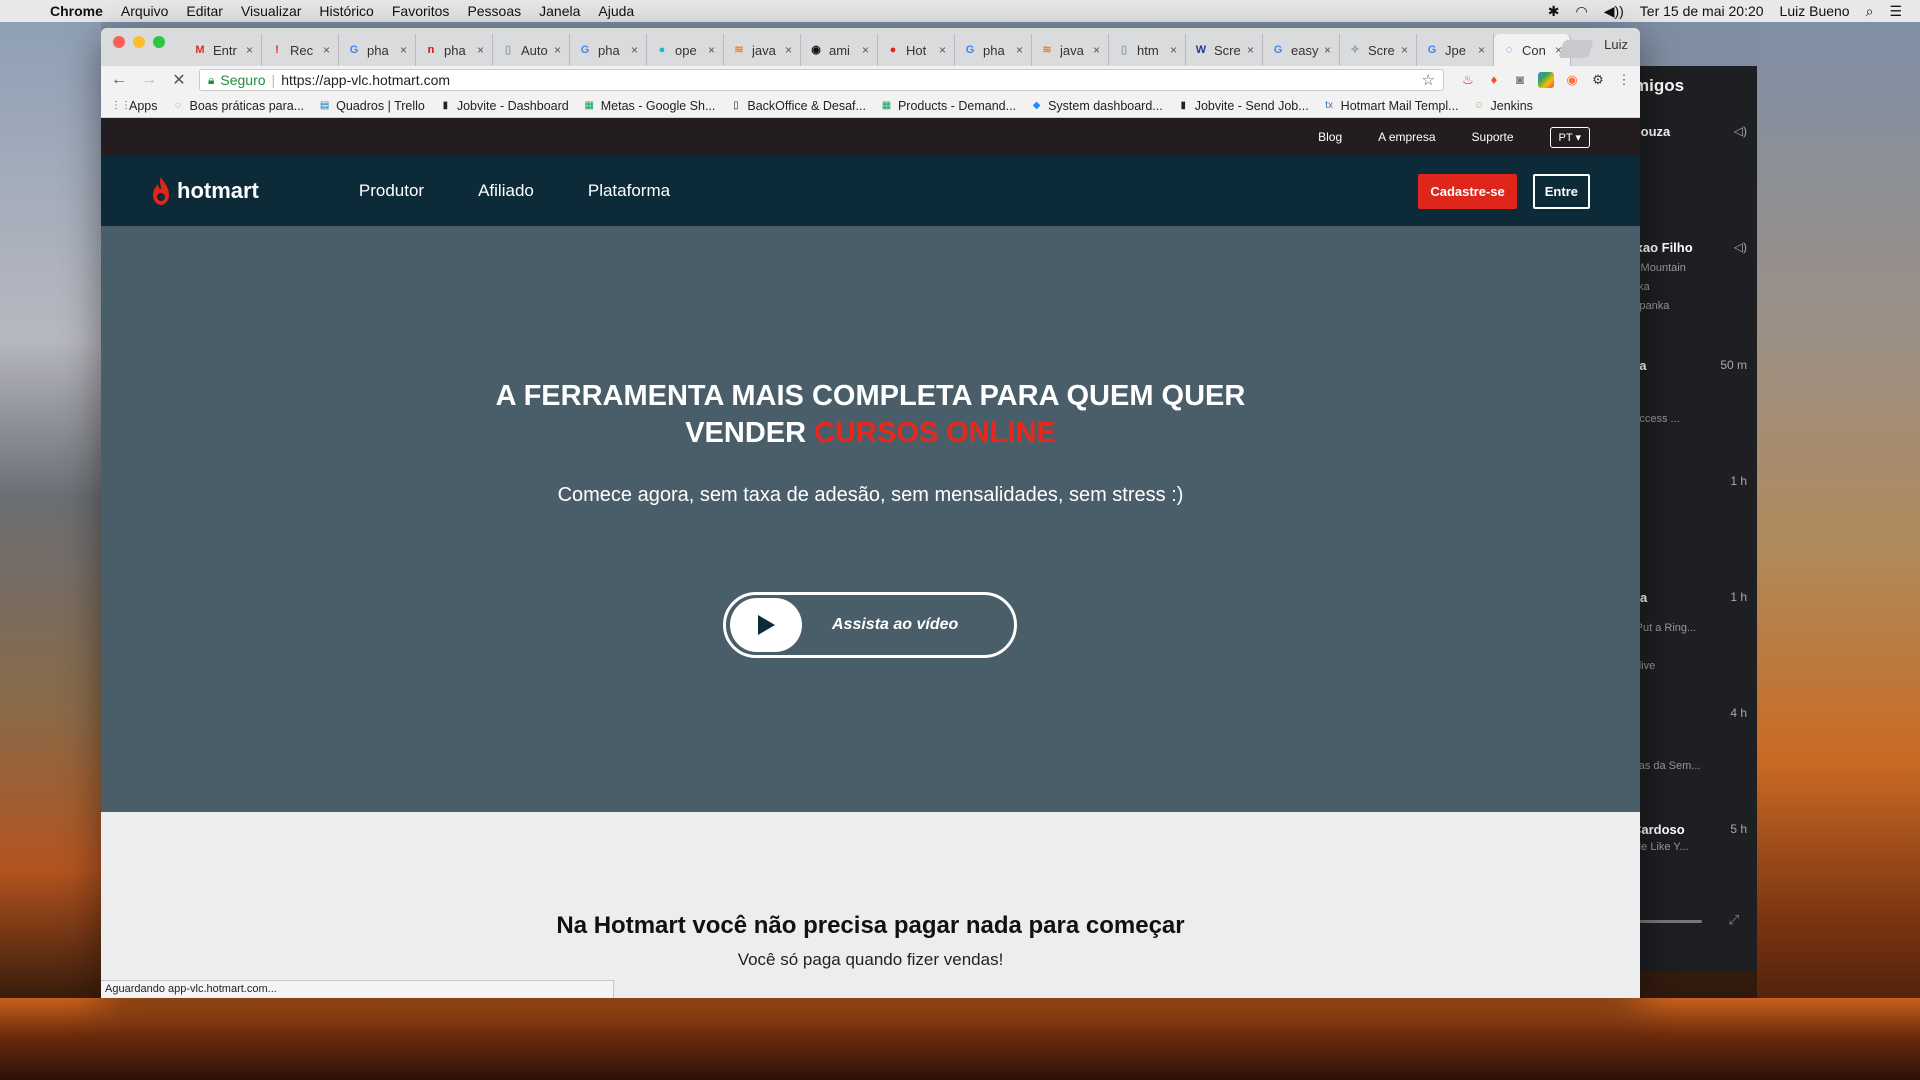 This screenshot has height=1080, width=1920. What do you see at coordinates (616, 11) in the screenshot?
I see `menu-ajuda: Ajuda` at bounding box center [616, 11].